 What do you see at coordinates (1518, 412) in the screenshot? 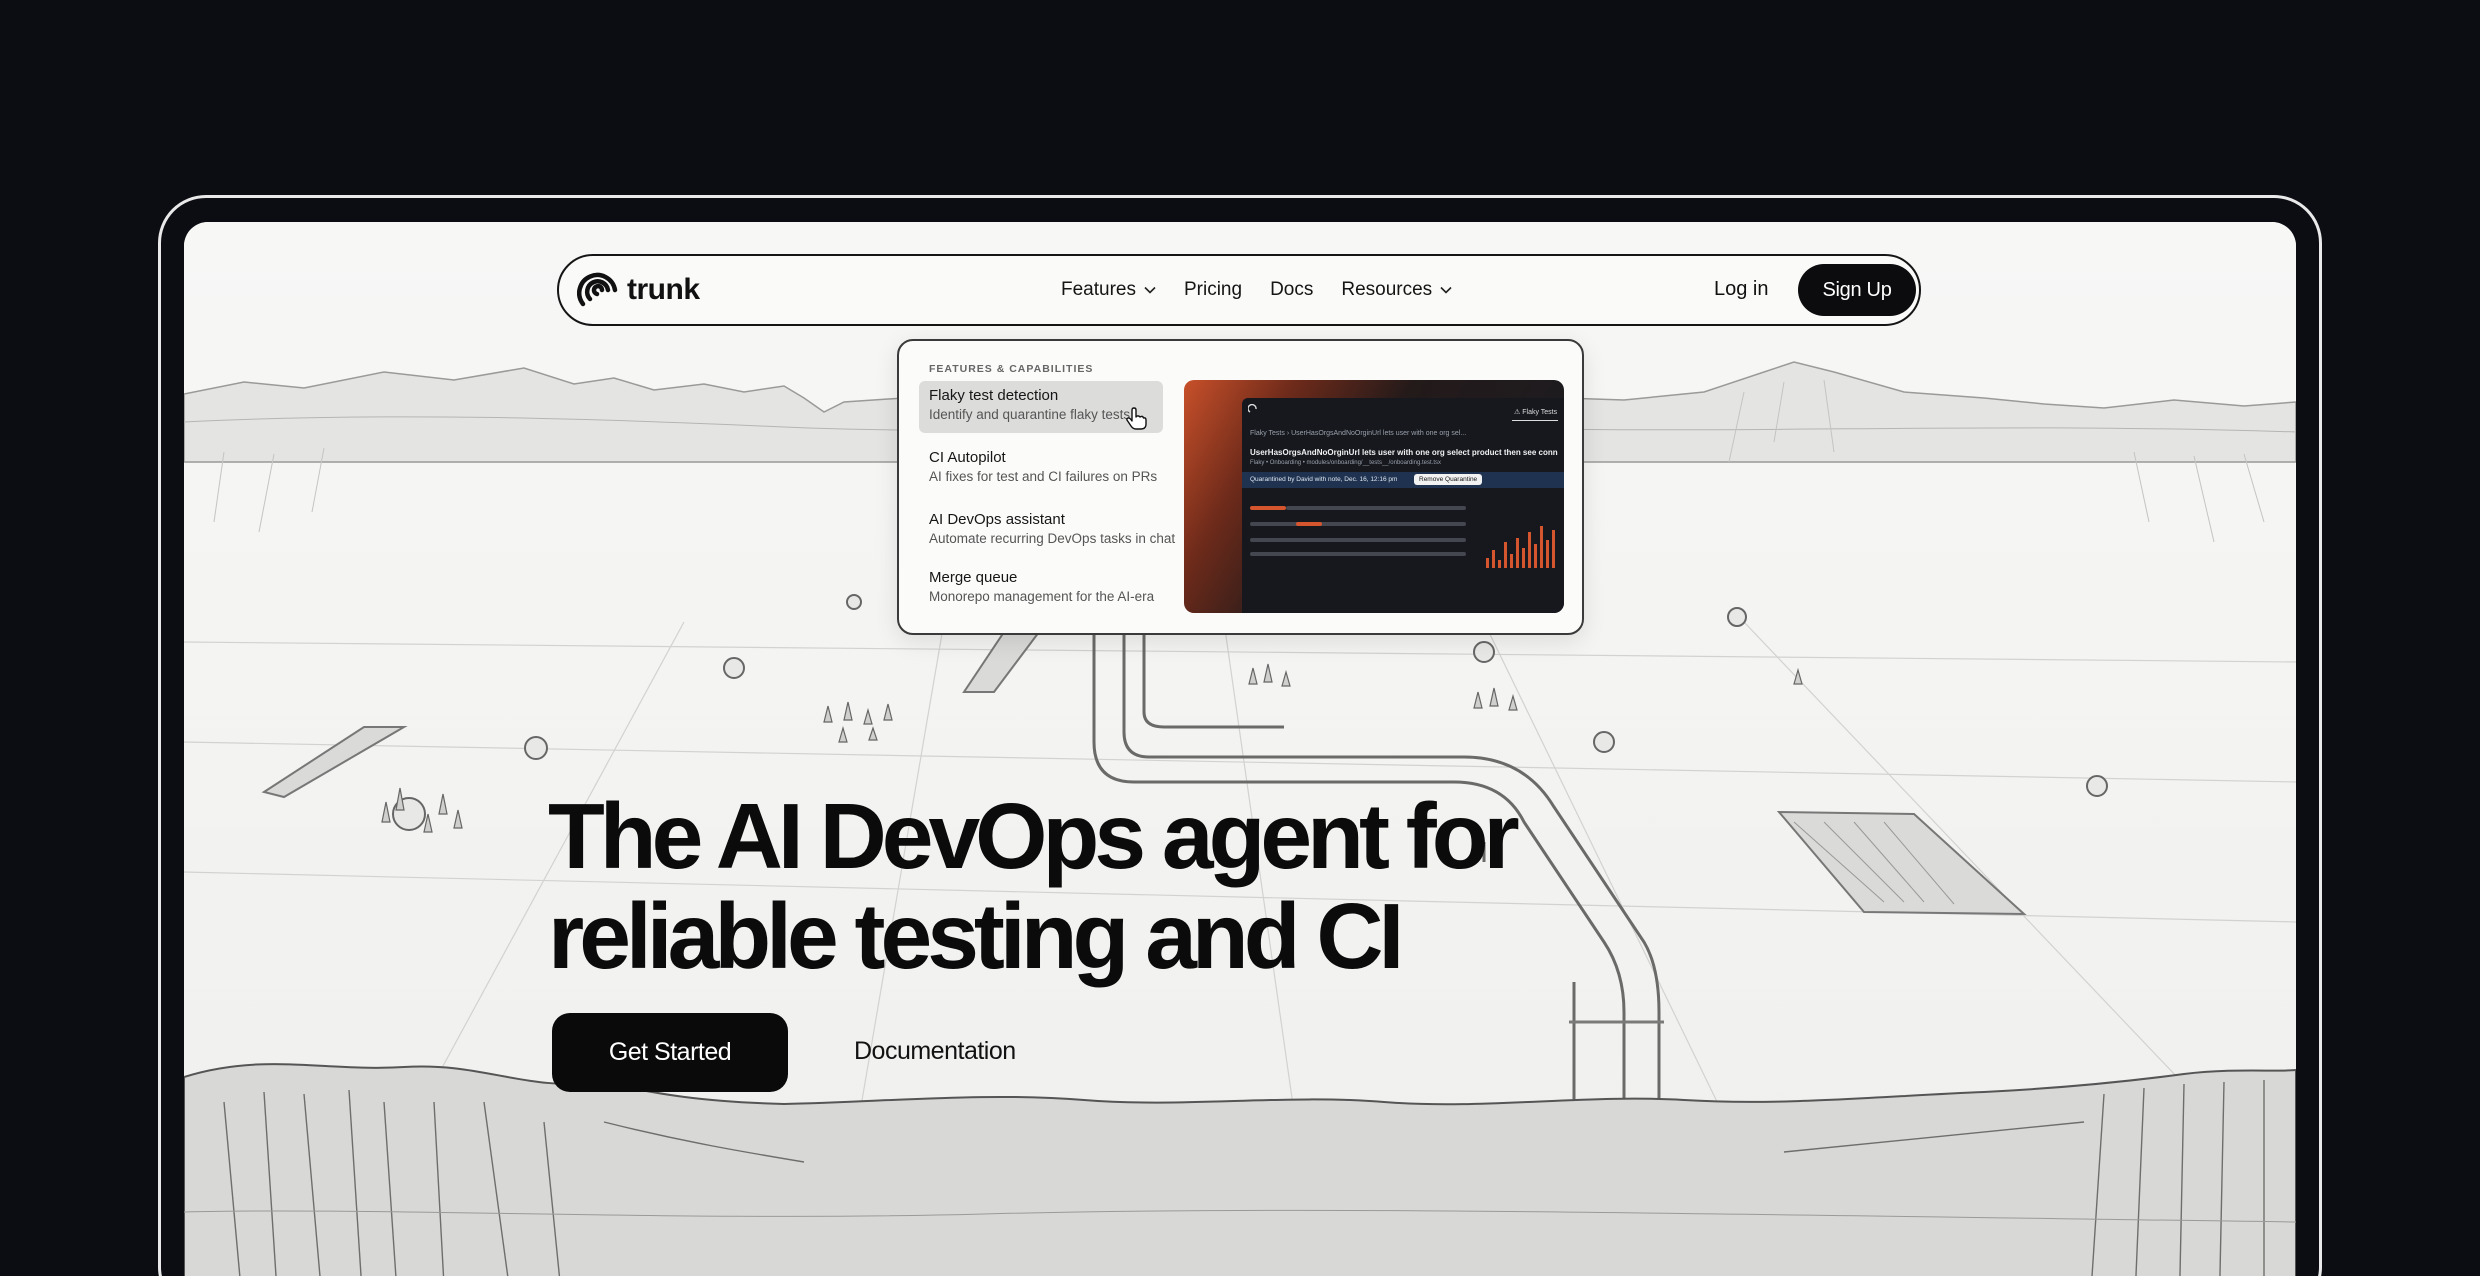
I see `warning-icon: ⚠` at bounding box center [1518, 412].